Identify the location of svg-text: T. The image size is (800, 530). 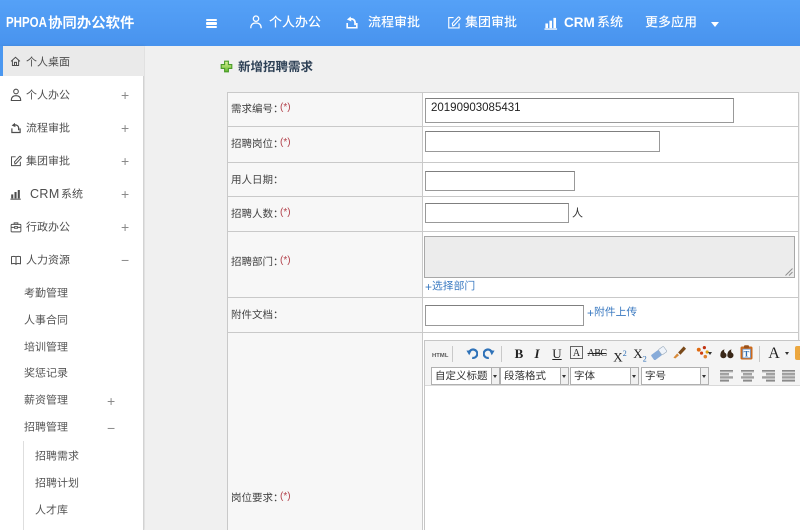
(747, 354).